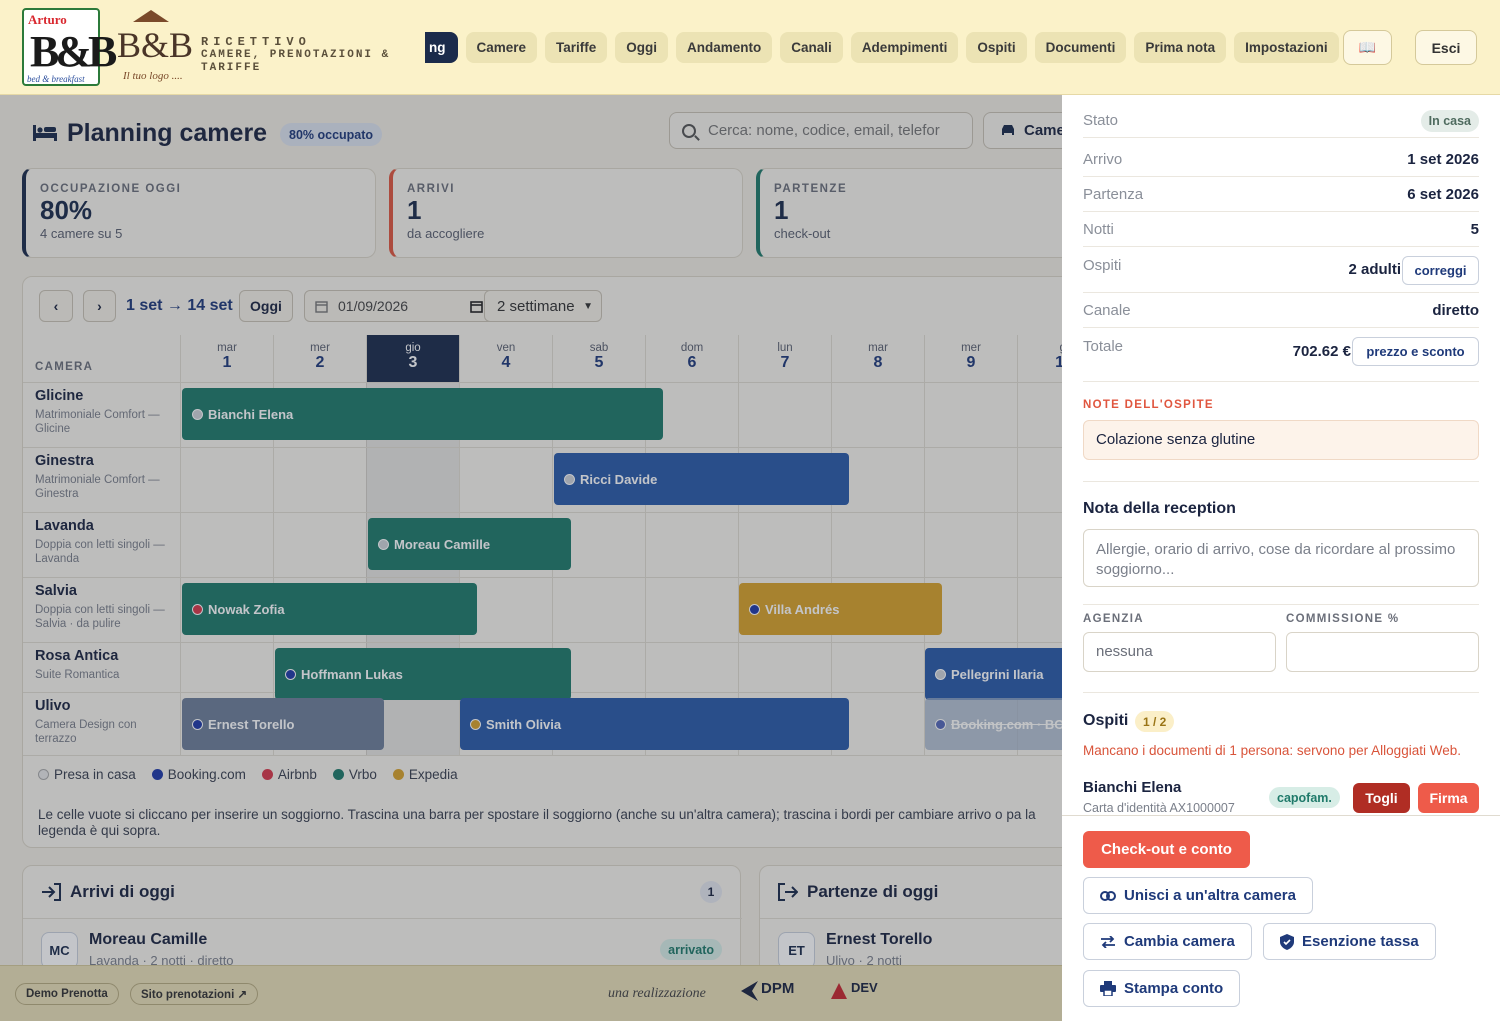 The height and width of the screenshot is (1021, 1500). I want to click on row-label: Canale, so click(1107, 310).